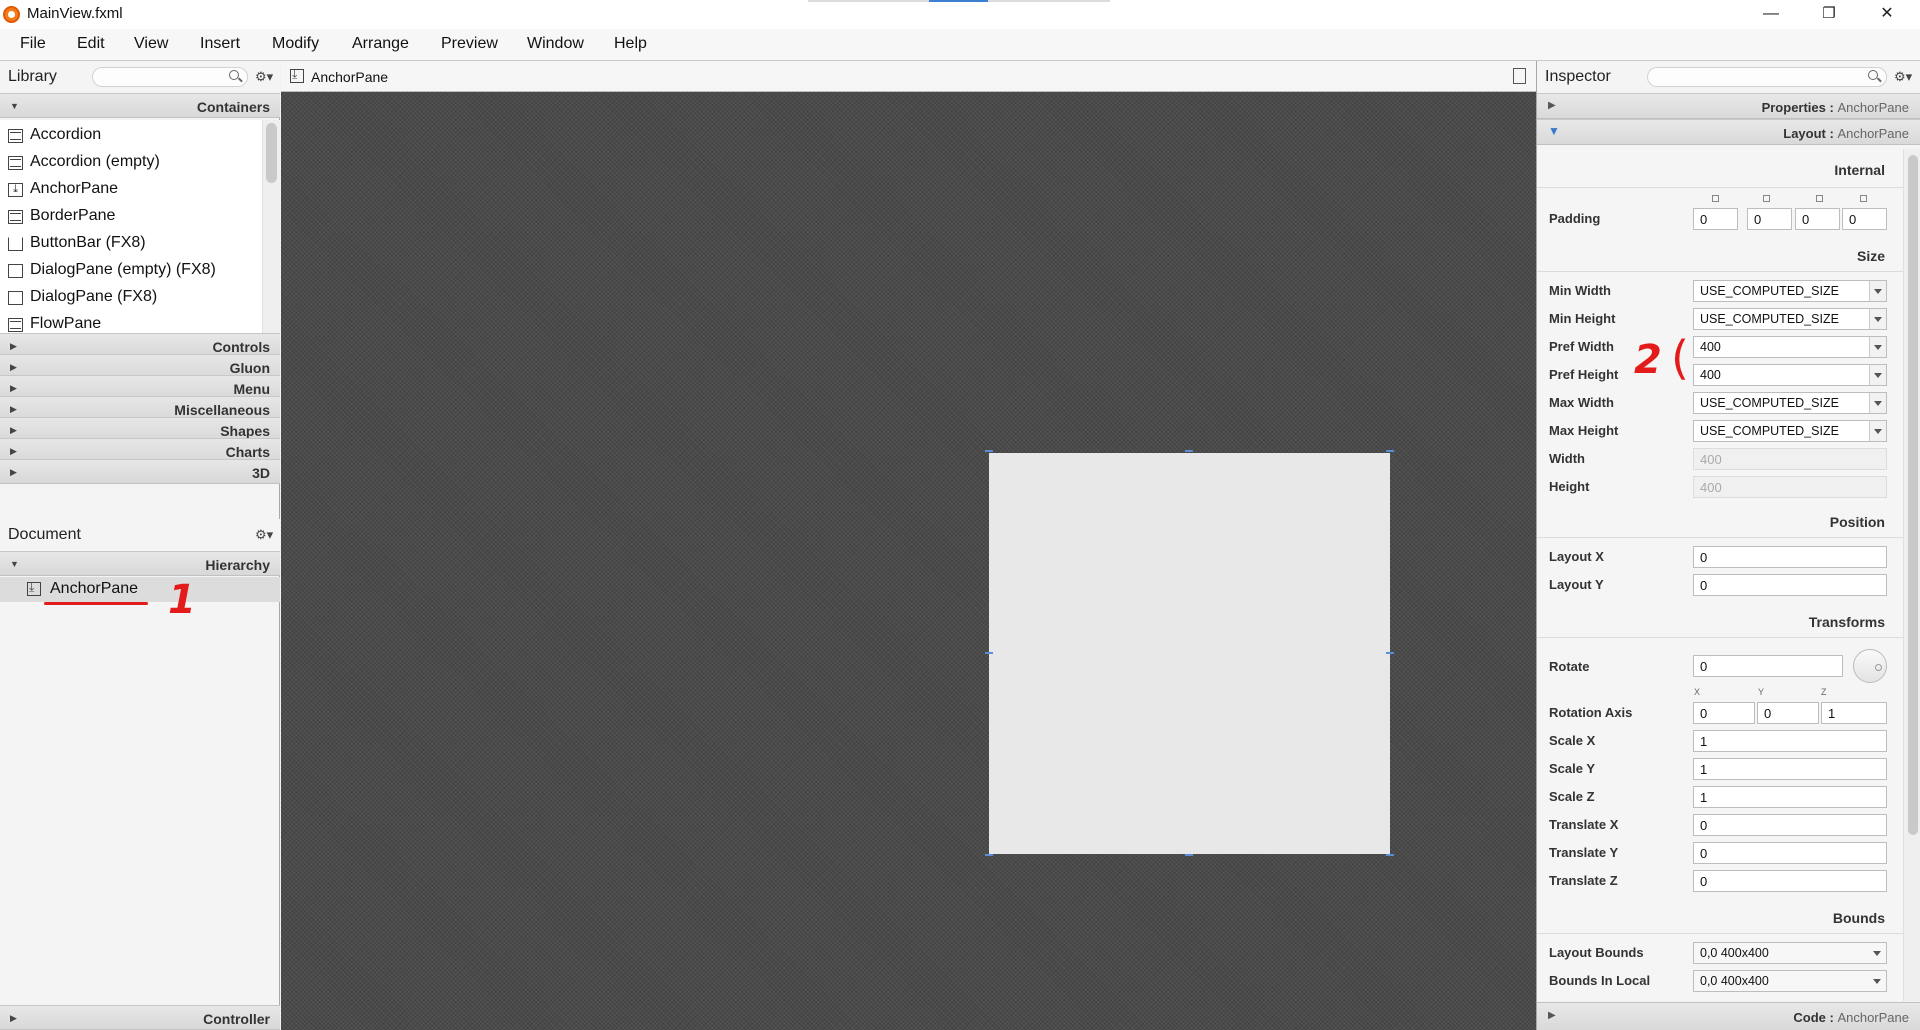  What do you see at coordinates (131, 189) in the screenshot?
I see `library-item-anchorpane: ⤓ AnchorPane` at bounding box center [131, 189].